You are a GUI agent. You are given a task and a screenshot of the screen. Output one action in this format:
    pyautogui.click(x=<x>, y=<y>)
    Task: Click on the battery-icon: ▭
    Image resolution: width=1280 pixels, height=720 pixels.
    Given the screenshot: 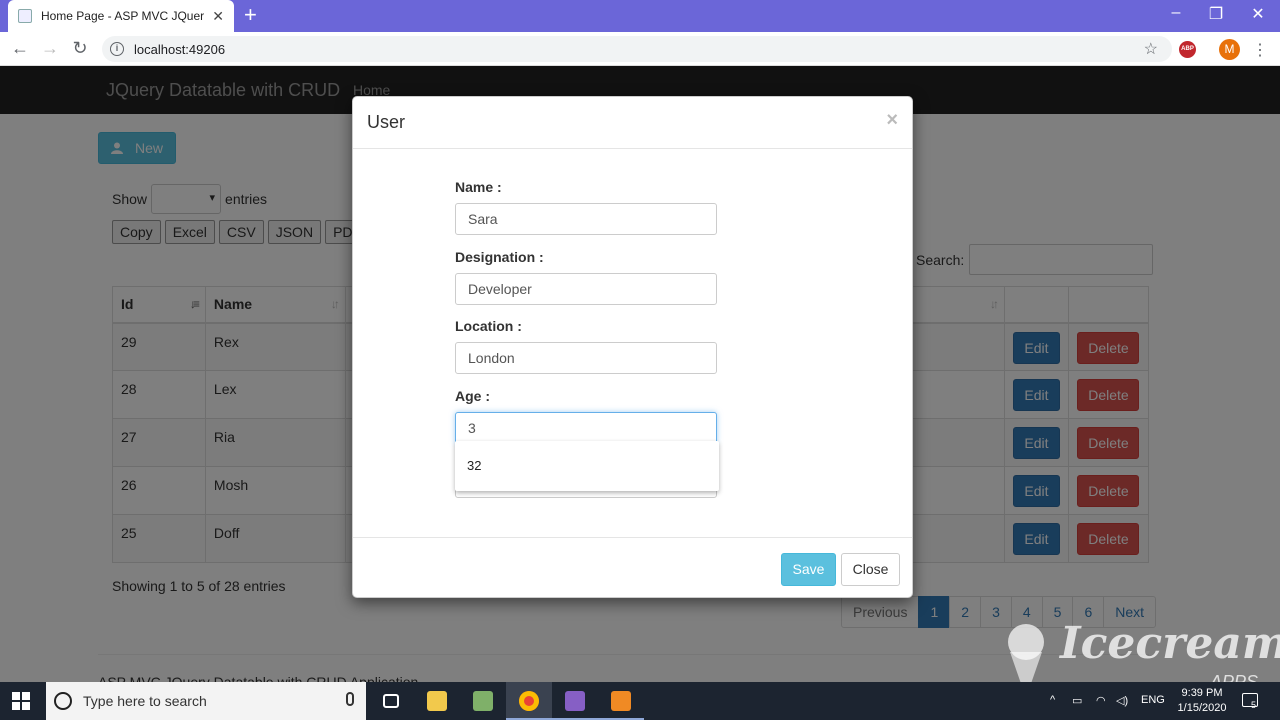 What is the action you would take?
    pyautogui.click(x=1077, y=700)
    